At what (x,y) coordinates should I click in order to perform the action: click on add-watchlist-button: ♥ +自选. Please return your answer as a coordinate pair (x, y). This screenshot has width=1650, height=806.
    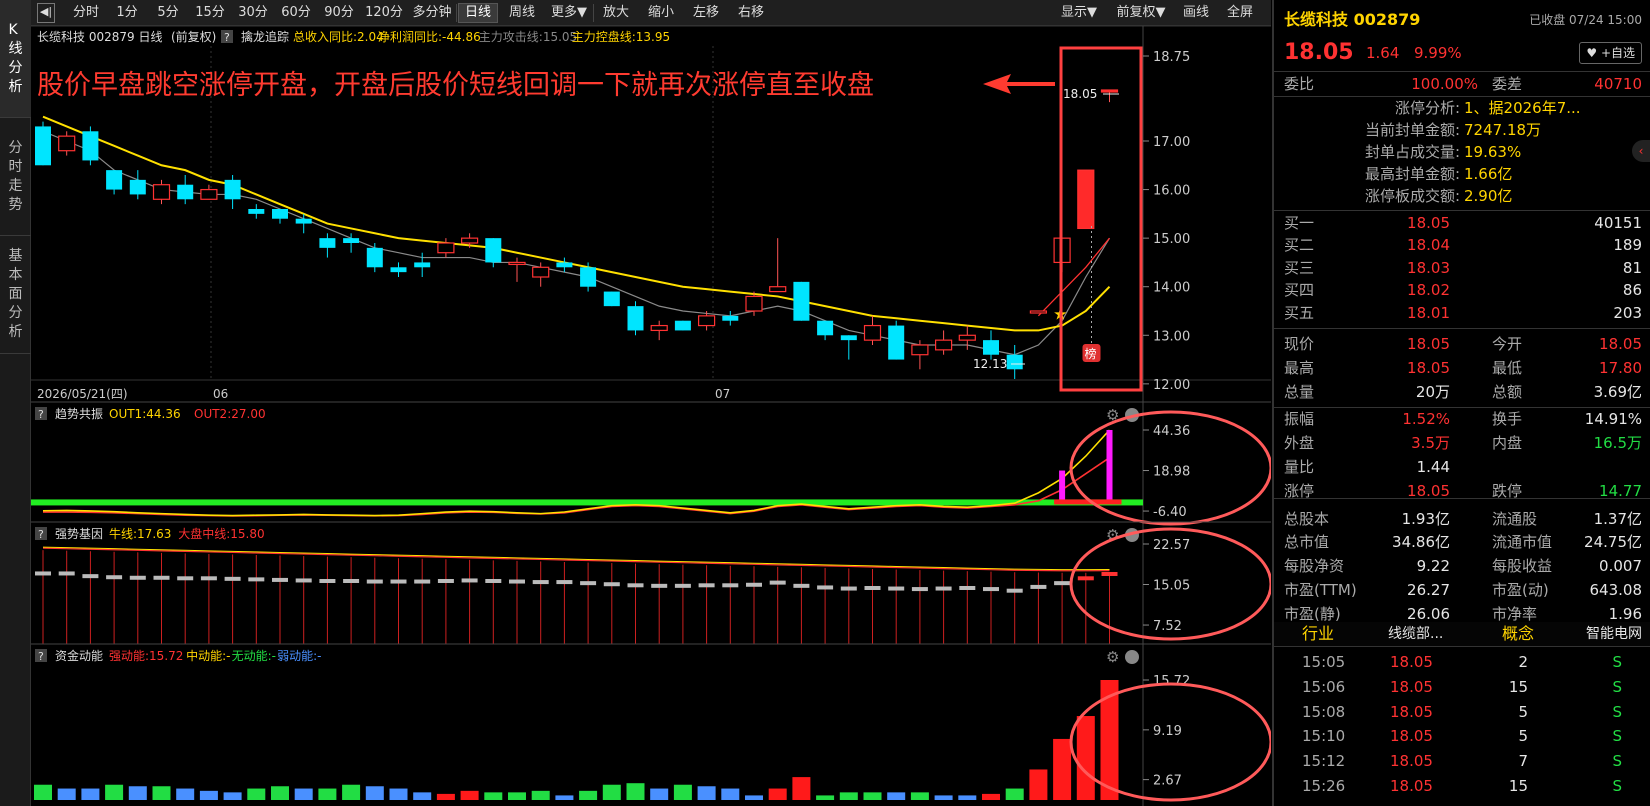
    Looking at the image, I should click on (1610, 53).